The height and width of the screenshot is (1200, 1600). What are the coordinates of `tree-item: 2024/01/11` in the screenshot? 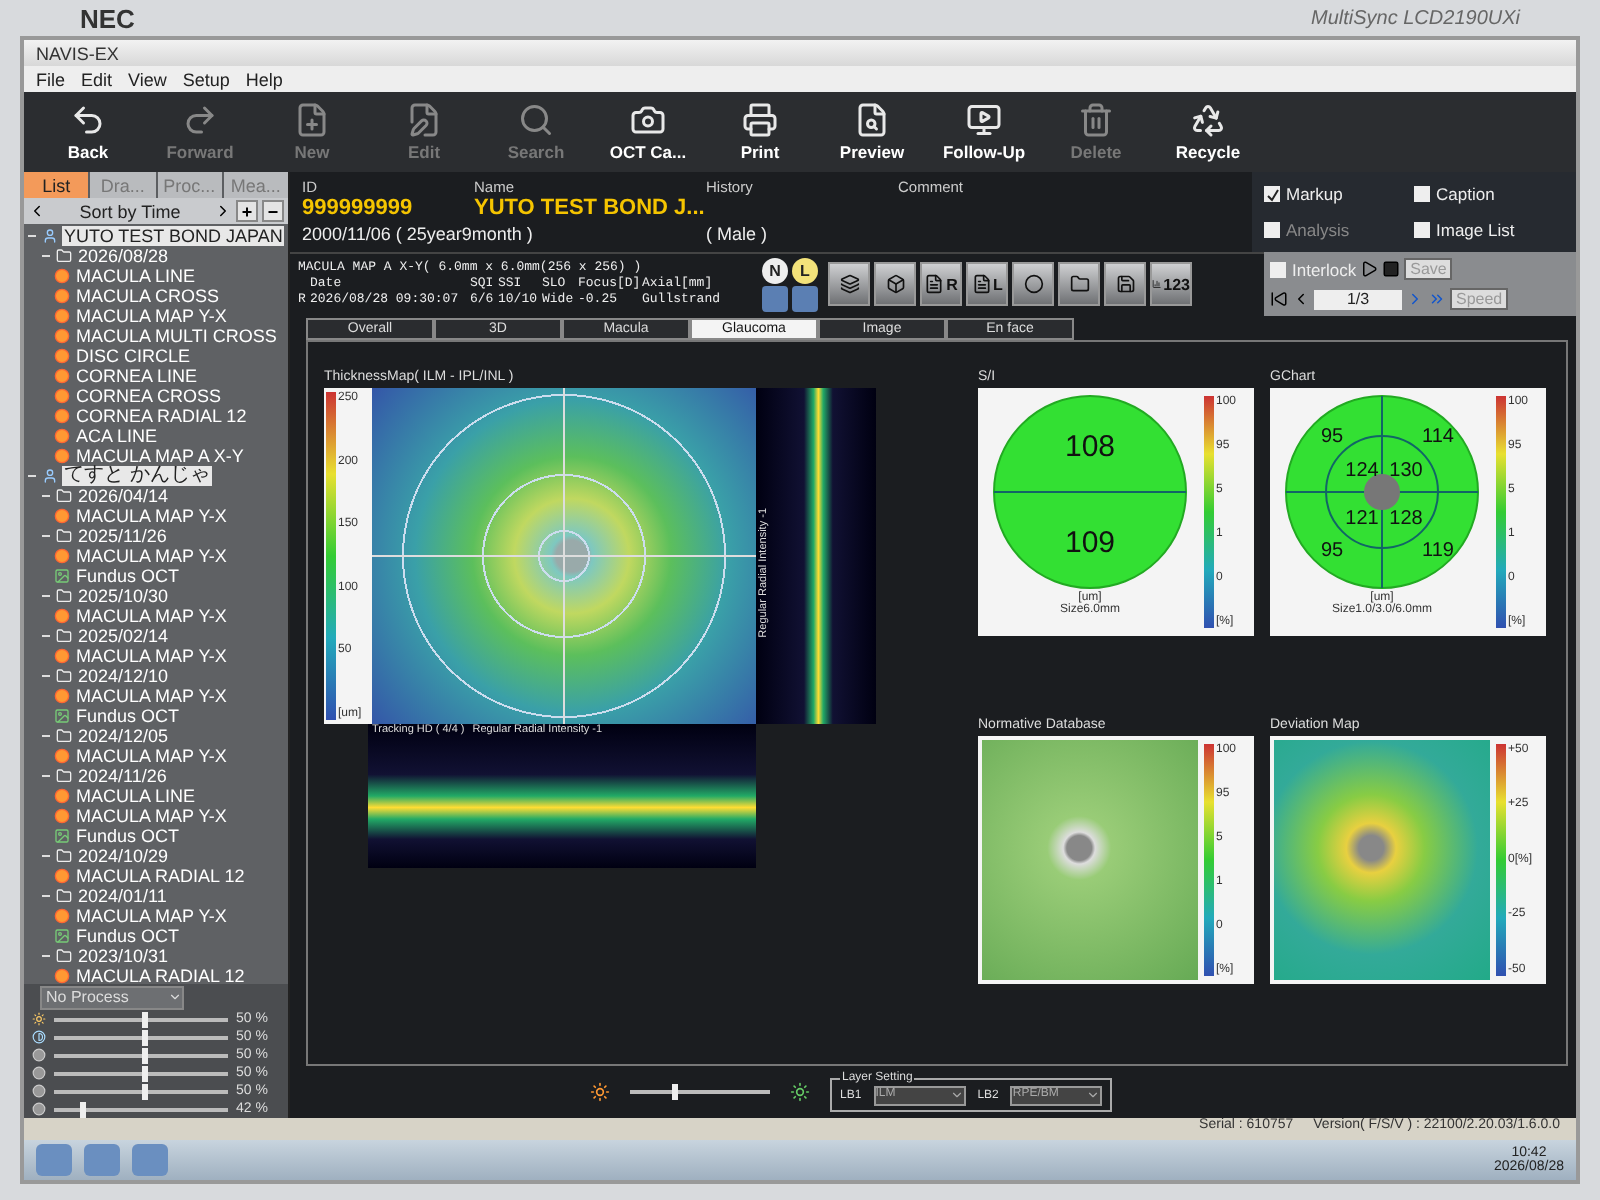 It's located at (122, 896).